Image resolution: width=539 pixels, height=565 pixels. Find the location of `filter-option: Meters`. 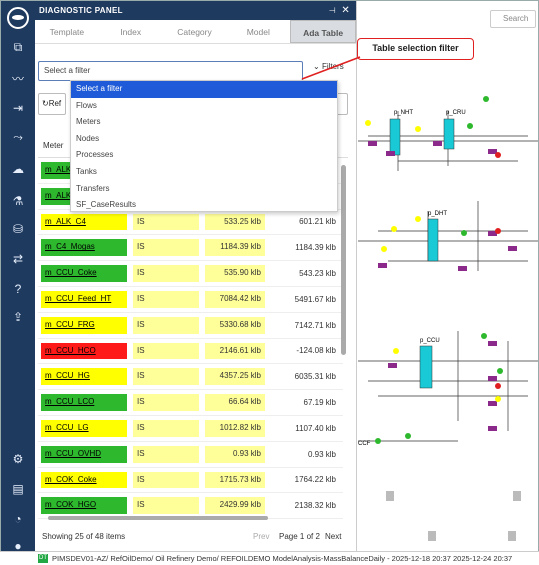

filter-option: Meters is located at coordinates (204, 122).